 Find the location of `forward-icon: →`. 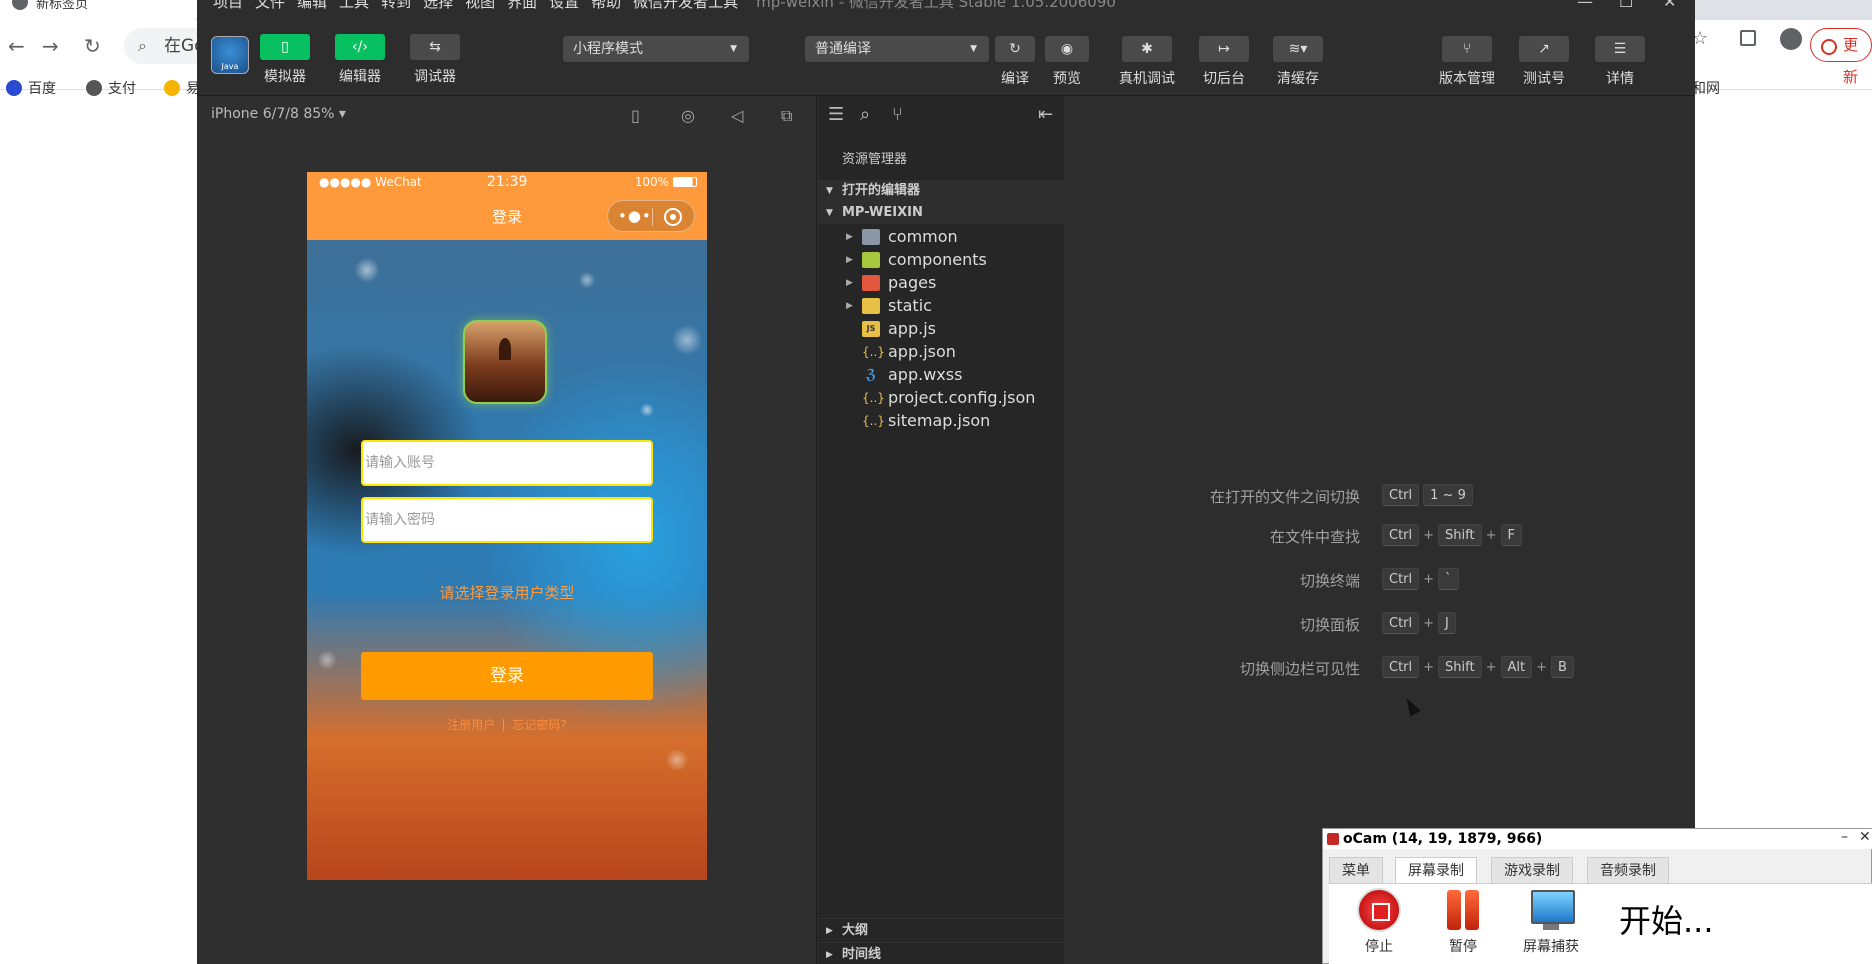

forward-icon: → is located at coordinates (50, 46).